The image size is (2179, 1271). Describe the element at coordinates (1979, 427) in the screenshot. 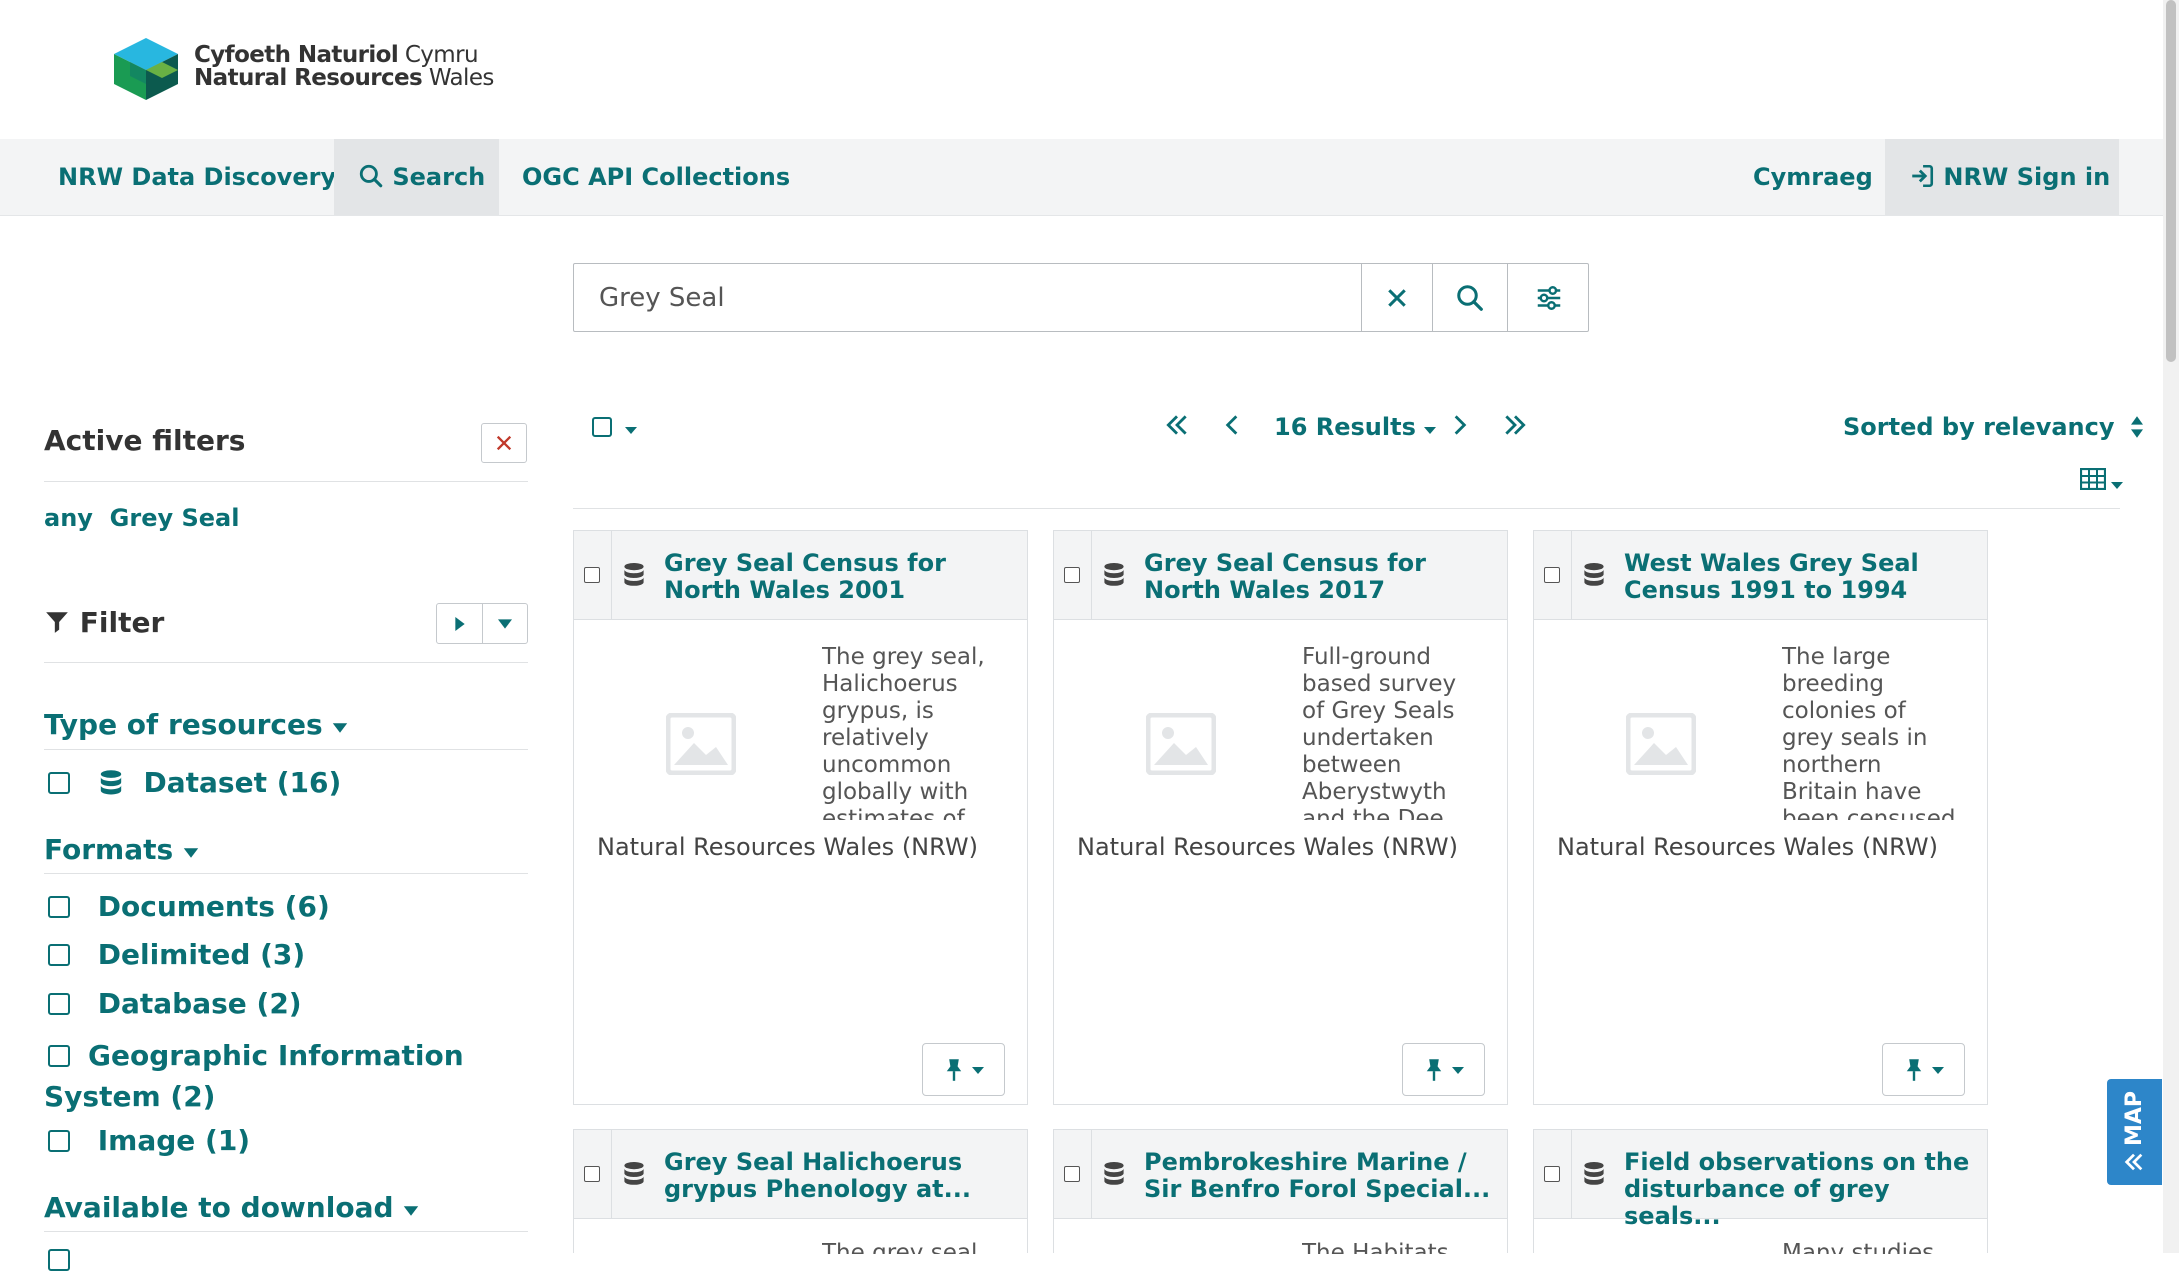

I see `sort-label: Sorted by relevancy` at that location.